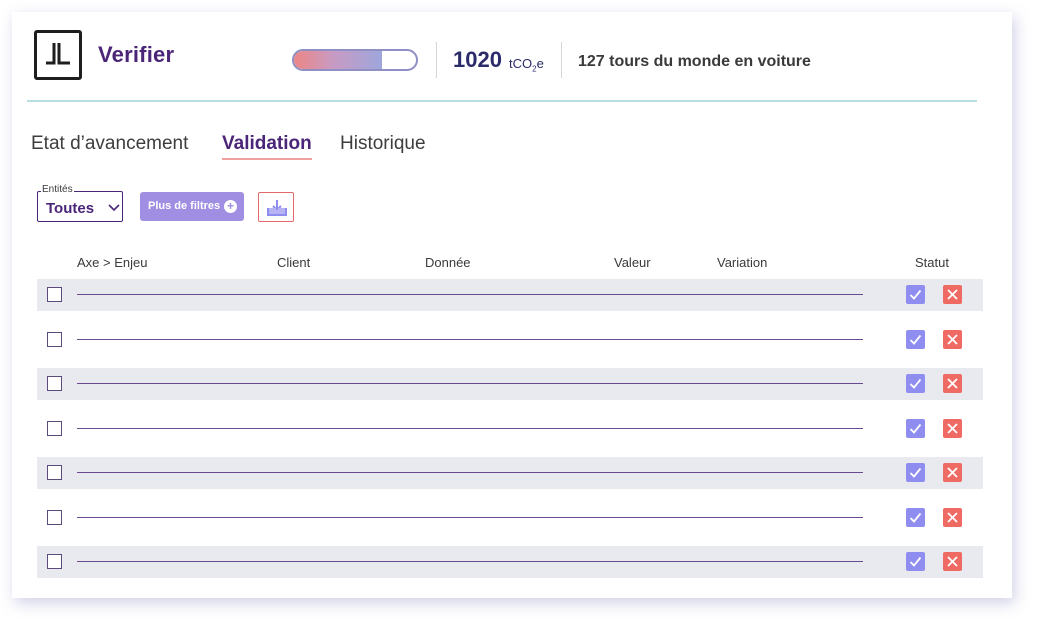 The image size is (1040, 627). Describe the element at coordinates (526, 65) in the screenshot. I see `co2-unit: tCO2e` at that location.